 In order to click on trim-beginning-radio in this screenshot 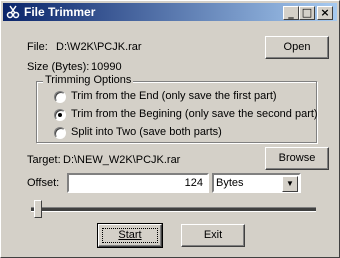, I will do `click(60, 115)`.